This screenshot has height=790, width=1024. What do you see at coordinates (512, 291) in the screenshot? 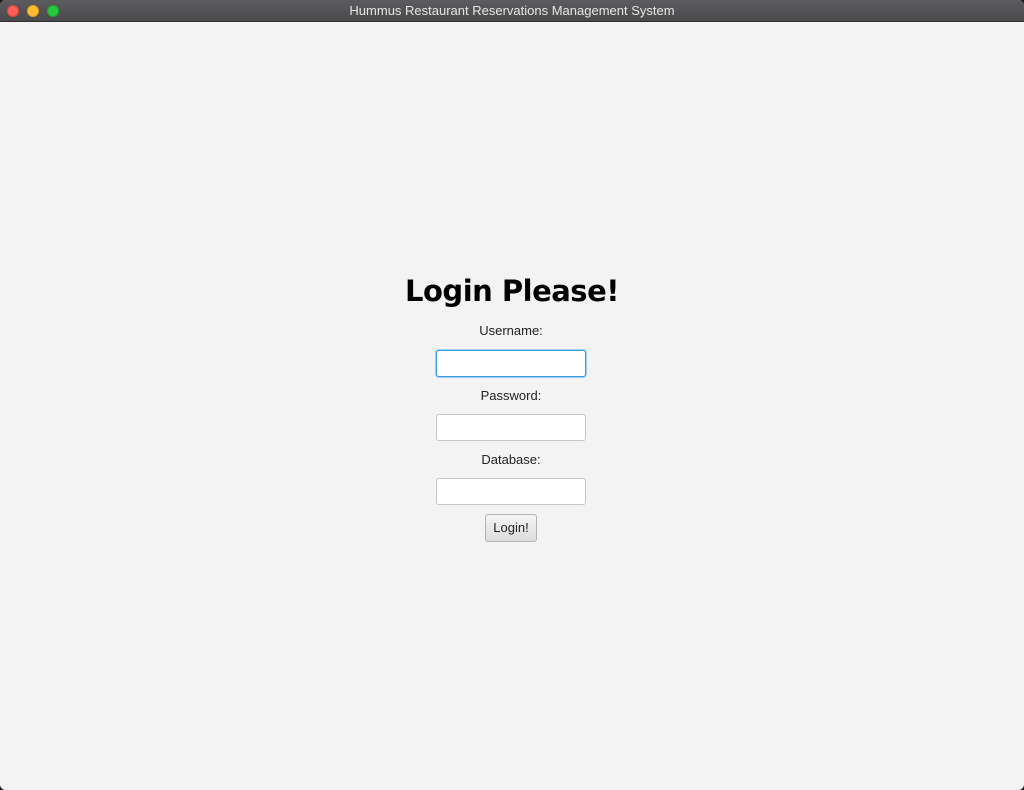
I see `page-title: Login Please!` at bounding box center [512, 291].